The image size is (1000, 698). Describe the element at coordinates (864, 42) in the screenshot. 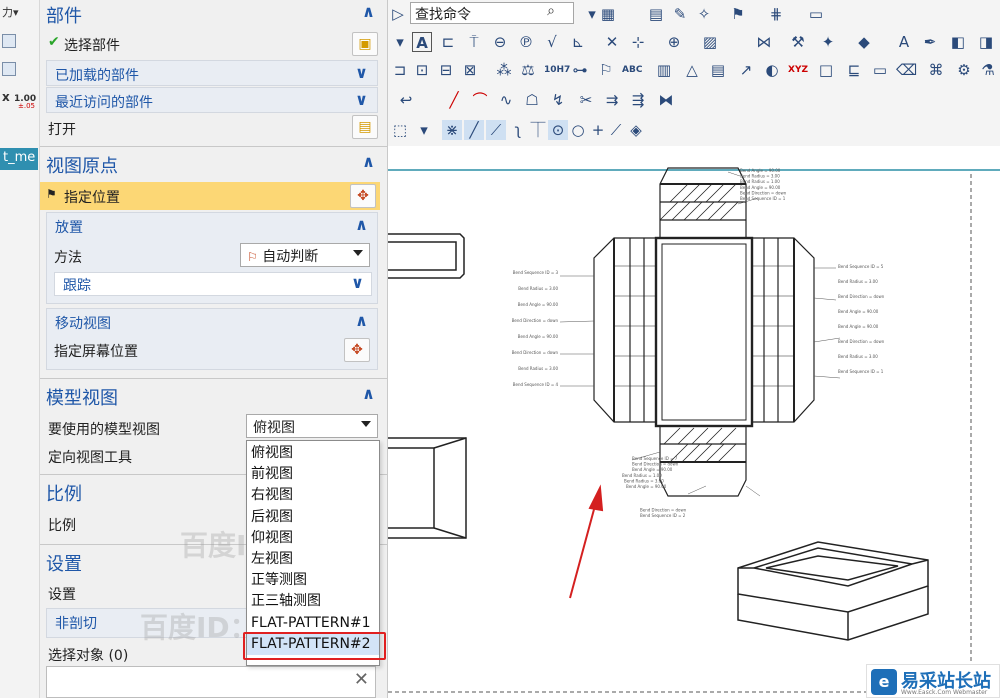

I see `diamond-icon: ◆` at that location.